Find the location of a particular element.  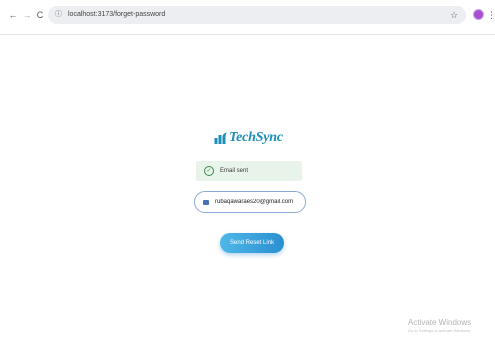

profile-icon is located at coordinates (478, 14).